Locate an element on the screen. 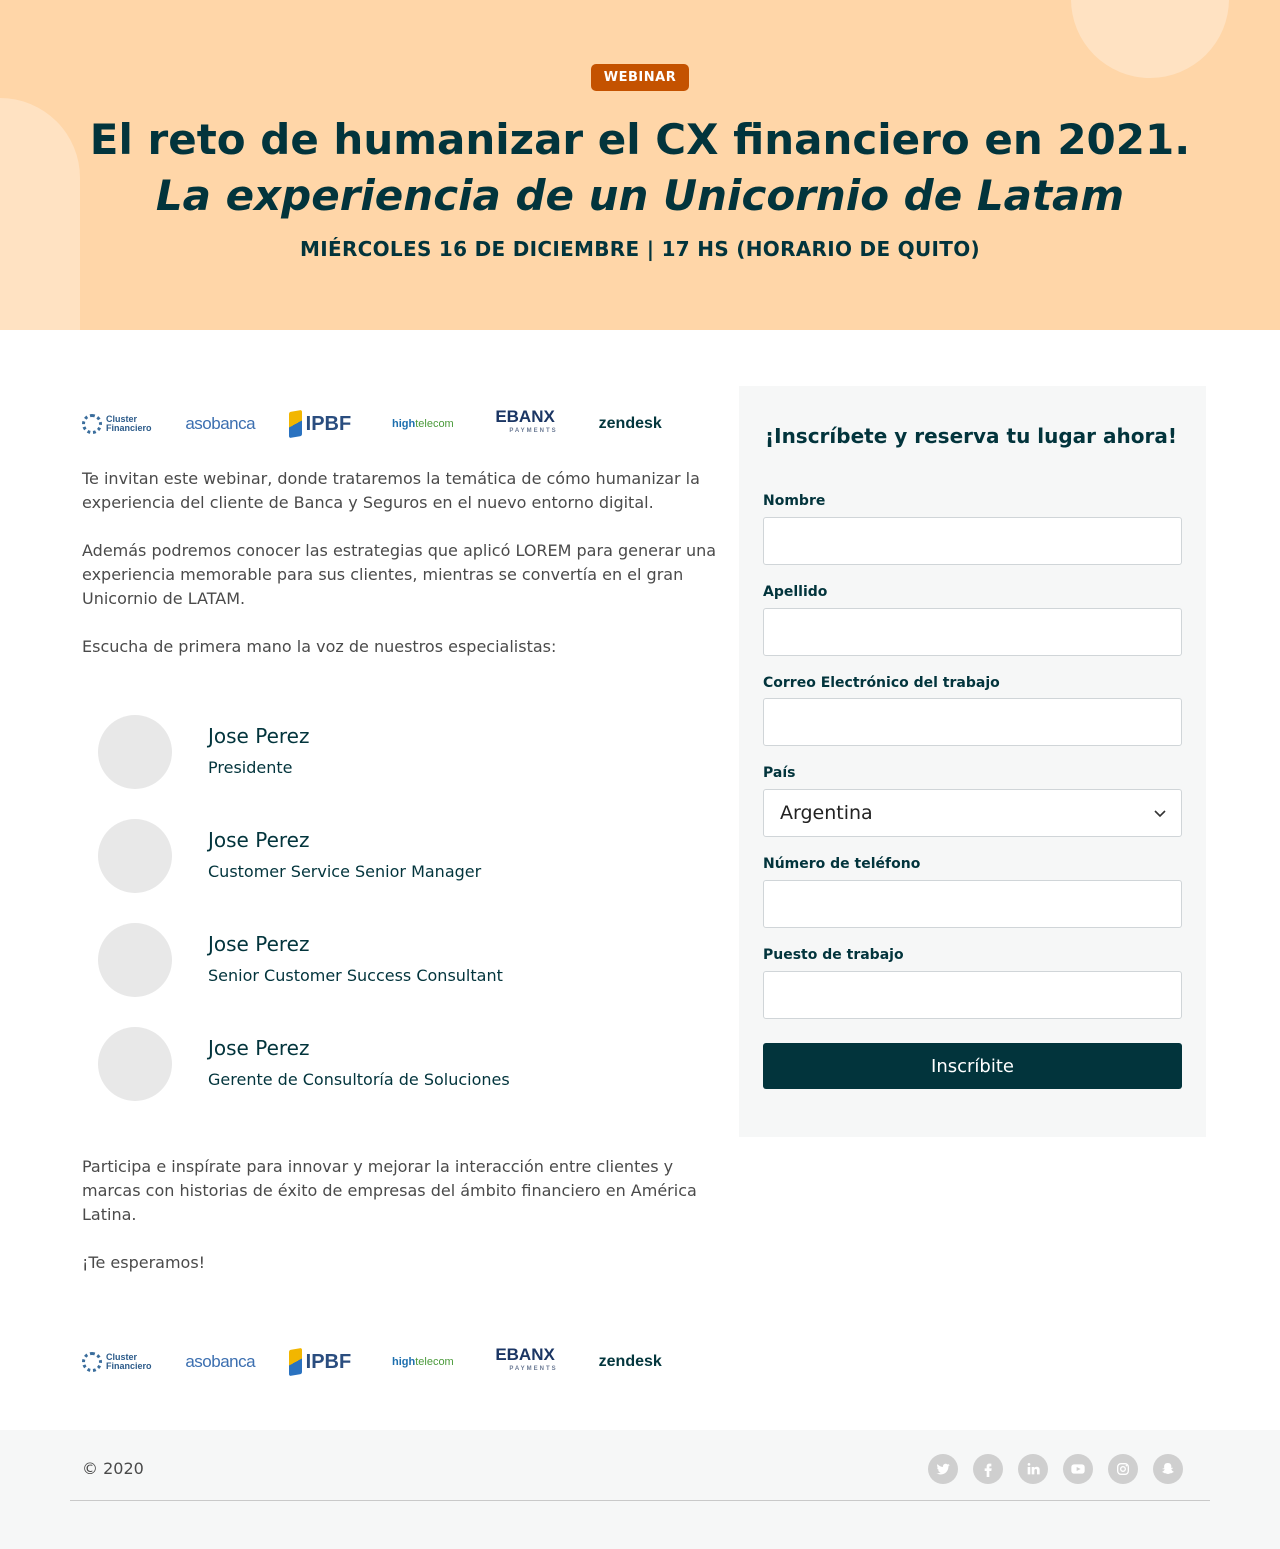  phone-label: Número de teléfono is located at coordinates (842, 864).